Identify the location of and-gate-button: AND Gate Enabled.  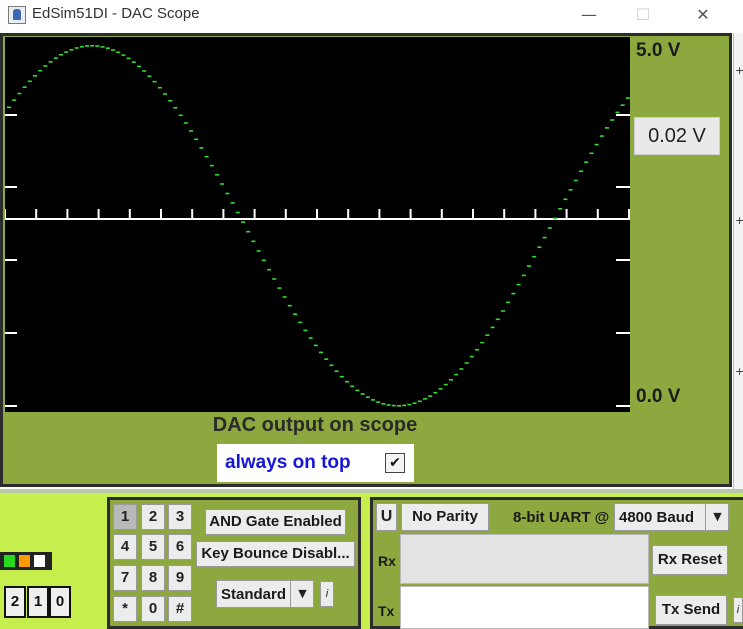
(275, 522).